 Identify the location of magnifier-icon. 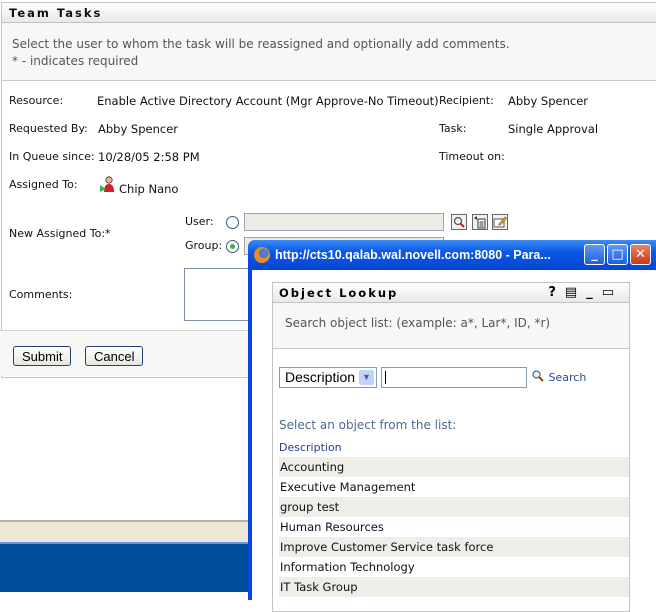
(459, 222).